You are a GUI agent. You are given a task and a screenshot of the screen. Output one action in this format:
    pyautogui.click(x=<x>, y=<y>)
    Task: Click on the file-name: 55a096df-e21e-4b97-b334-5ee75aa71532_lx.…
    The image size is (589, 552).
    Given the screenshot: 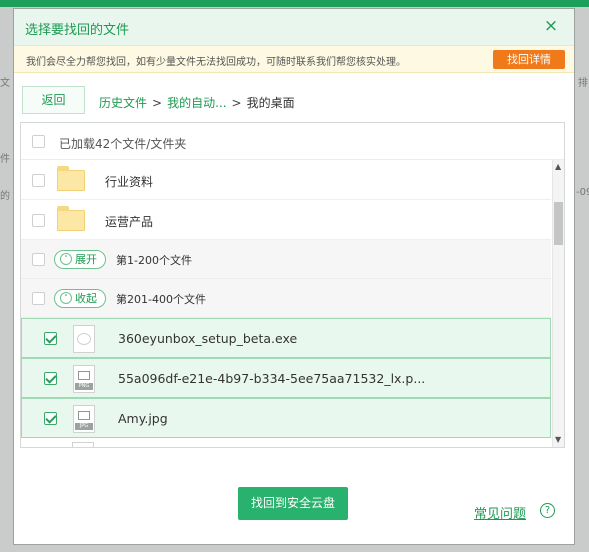 What is the action you would take?
    pyautogui.click(x=272, y=378)
    